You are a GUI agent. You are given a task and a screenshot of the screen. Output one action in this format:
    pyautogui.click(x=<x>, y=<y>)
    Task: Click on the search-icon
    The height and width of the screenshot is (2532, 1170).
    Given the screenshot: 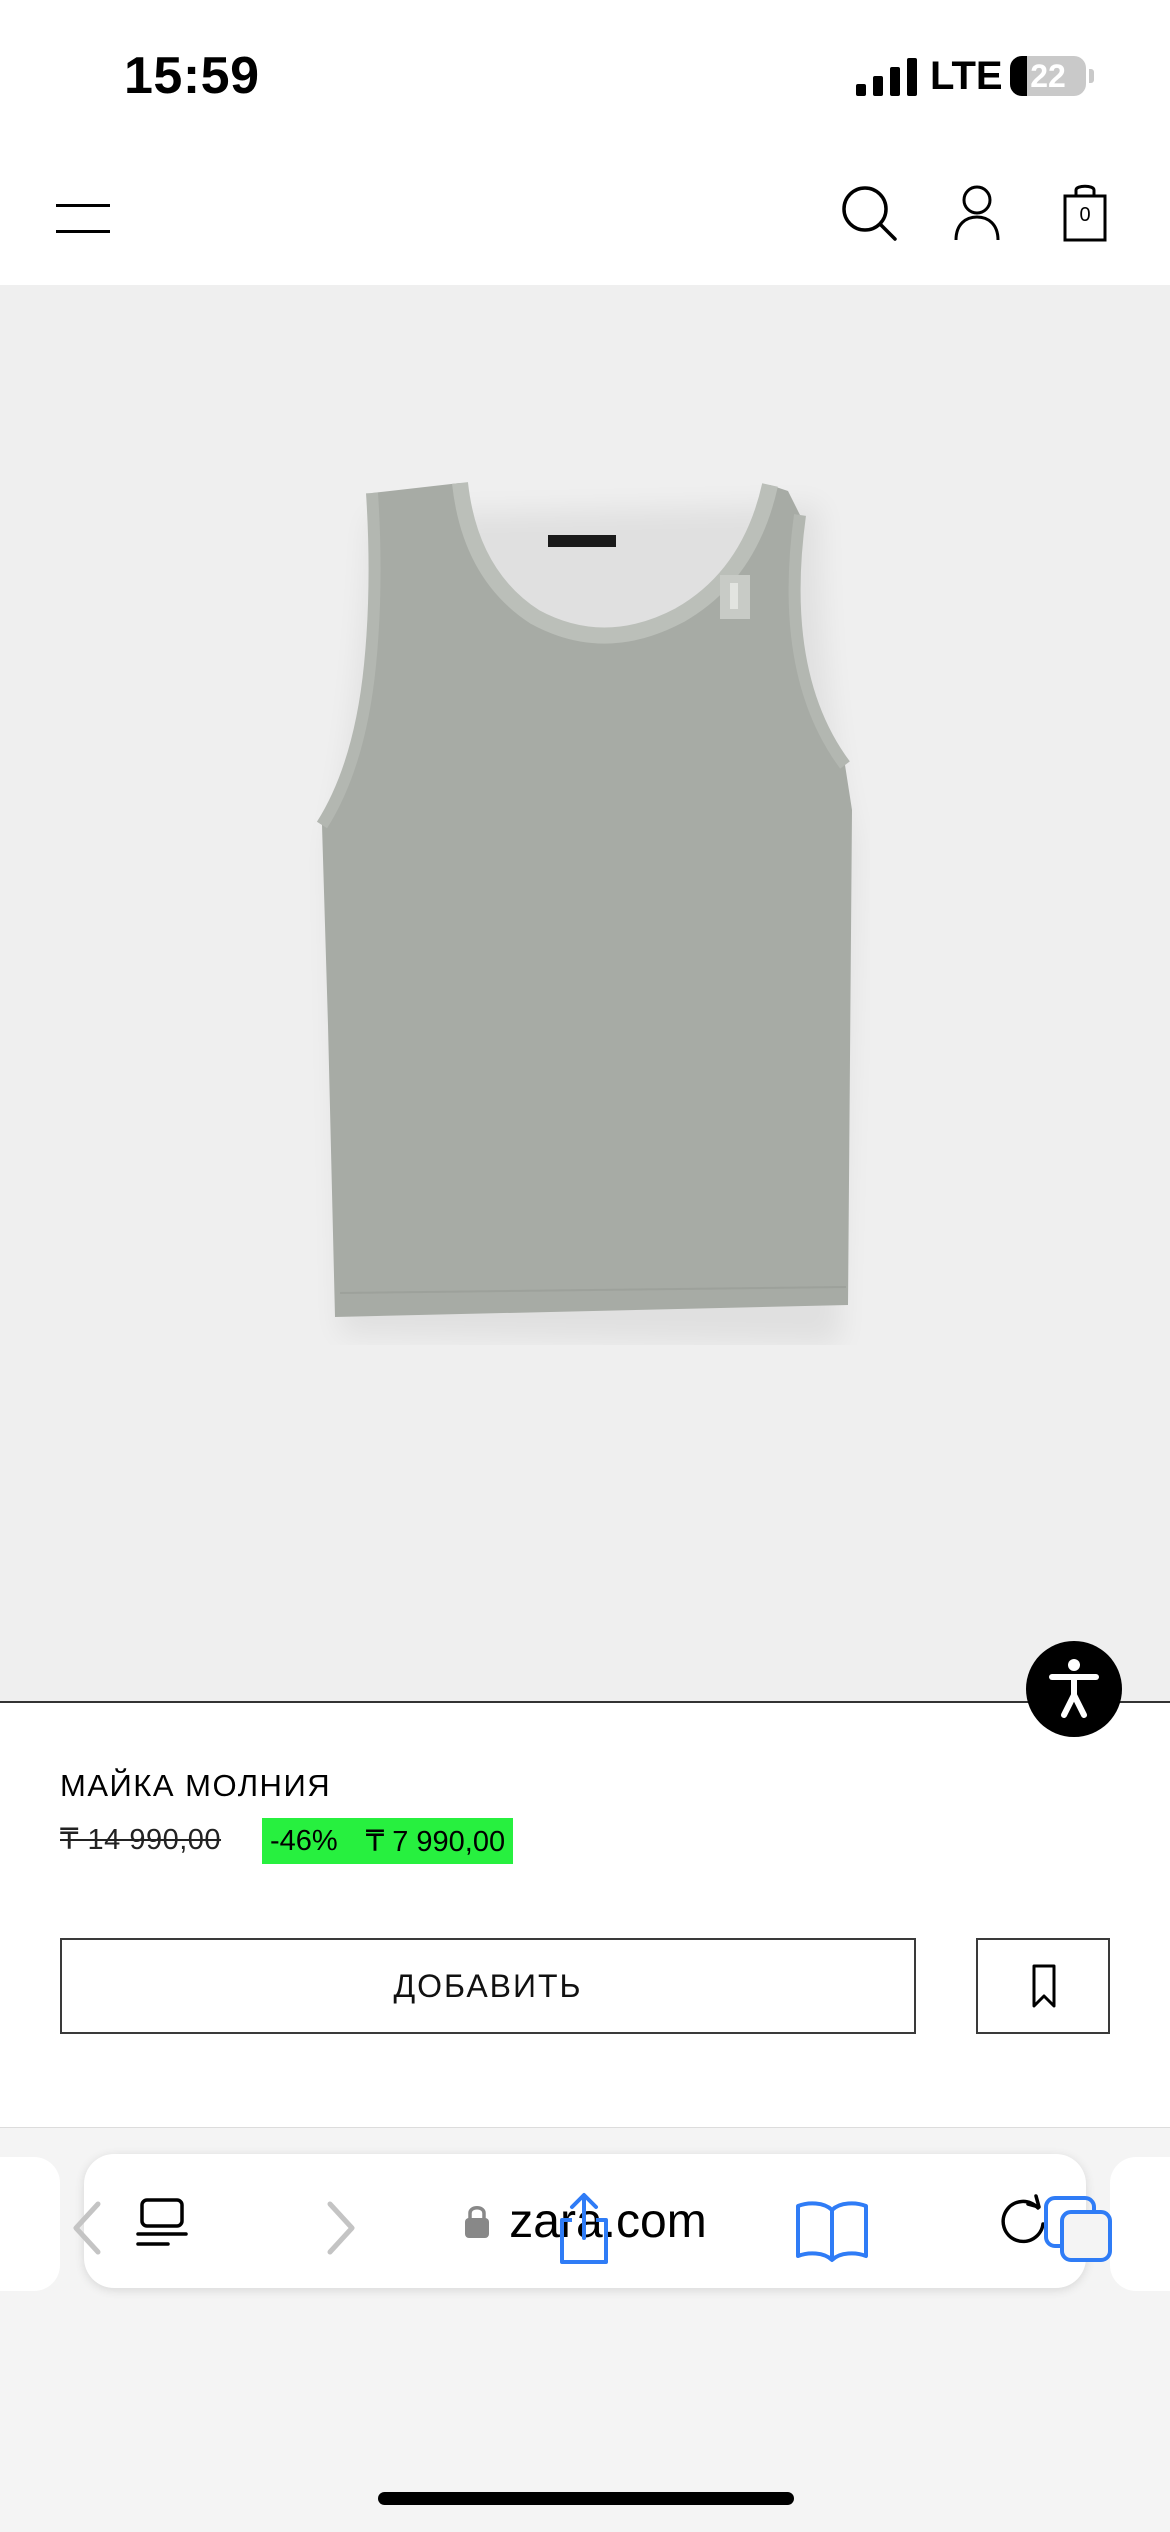 What is the action you would take?
    pyautogui.click(x=869, y=213)
    